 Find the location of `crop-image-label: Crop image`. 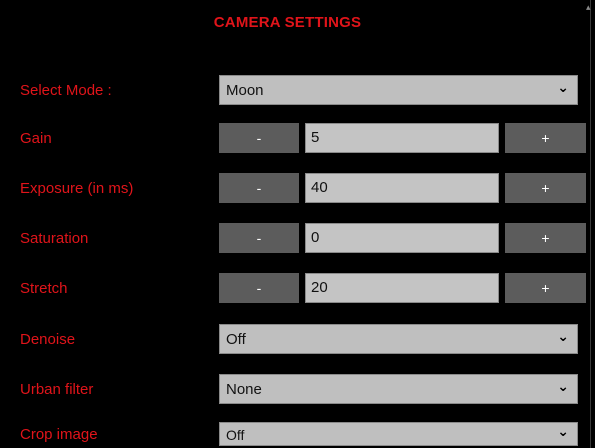

crop-image-label: Crop image is located at coordinates (59, 434).